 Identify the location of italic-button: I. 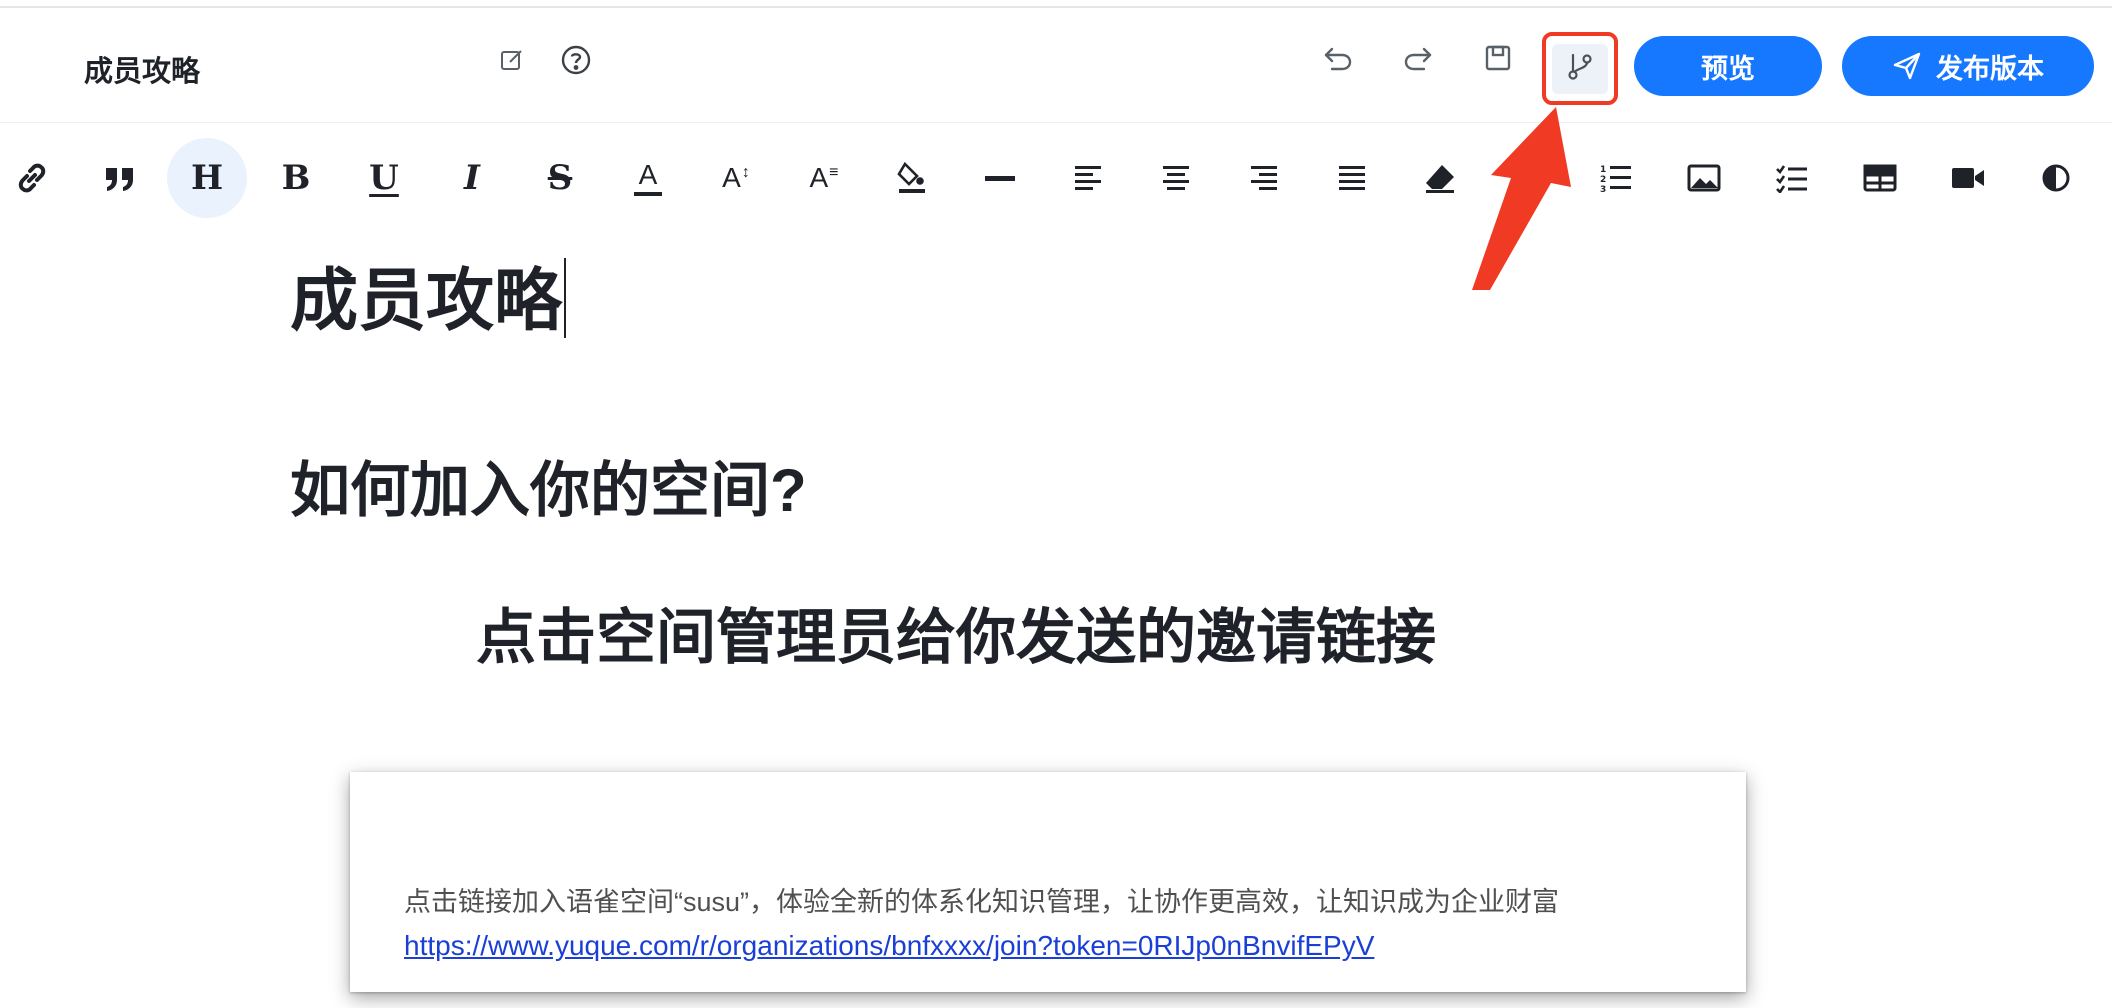
(472, 178).